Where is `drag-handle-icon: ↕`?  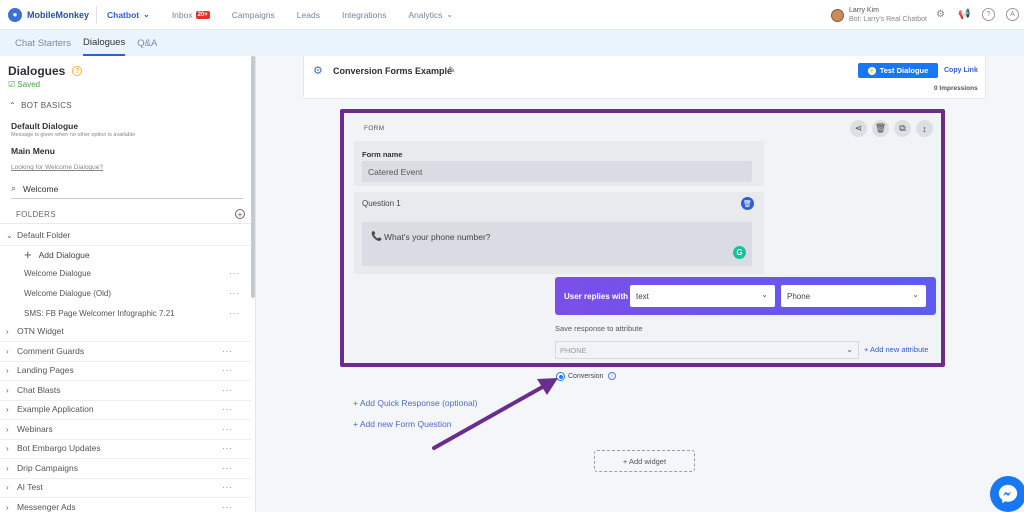
drag-handle-icon: ↕ is located at coordinates (924, 128).